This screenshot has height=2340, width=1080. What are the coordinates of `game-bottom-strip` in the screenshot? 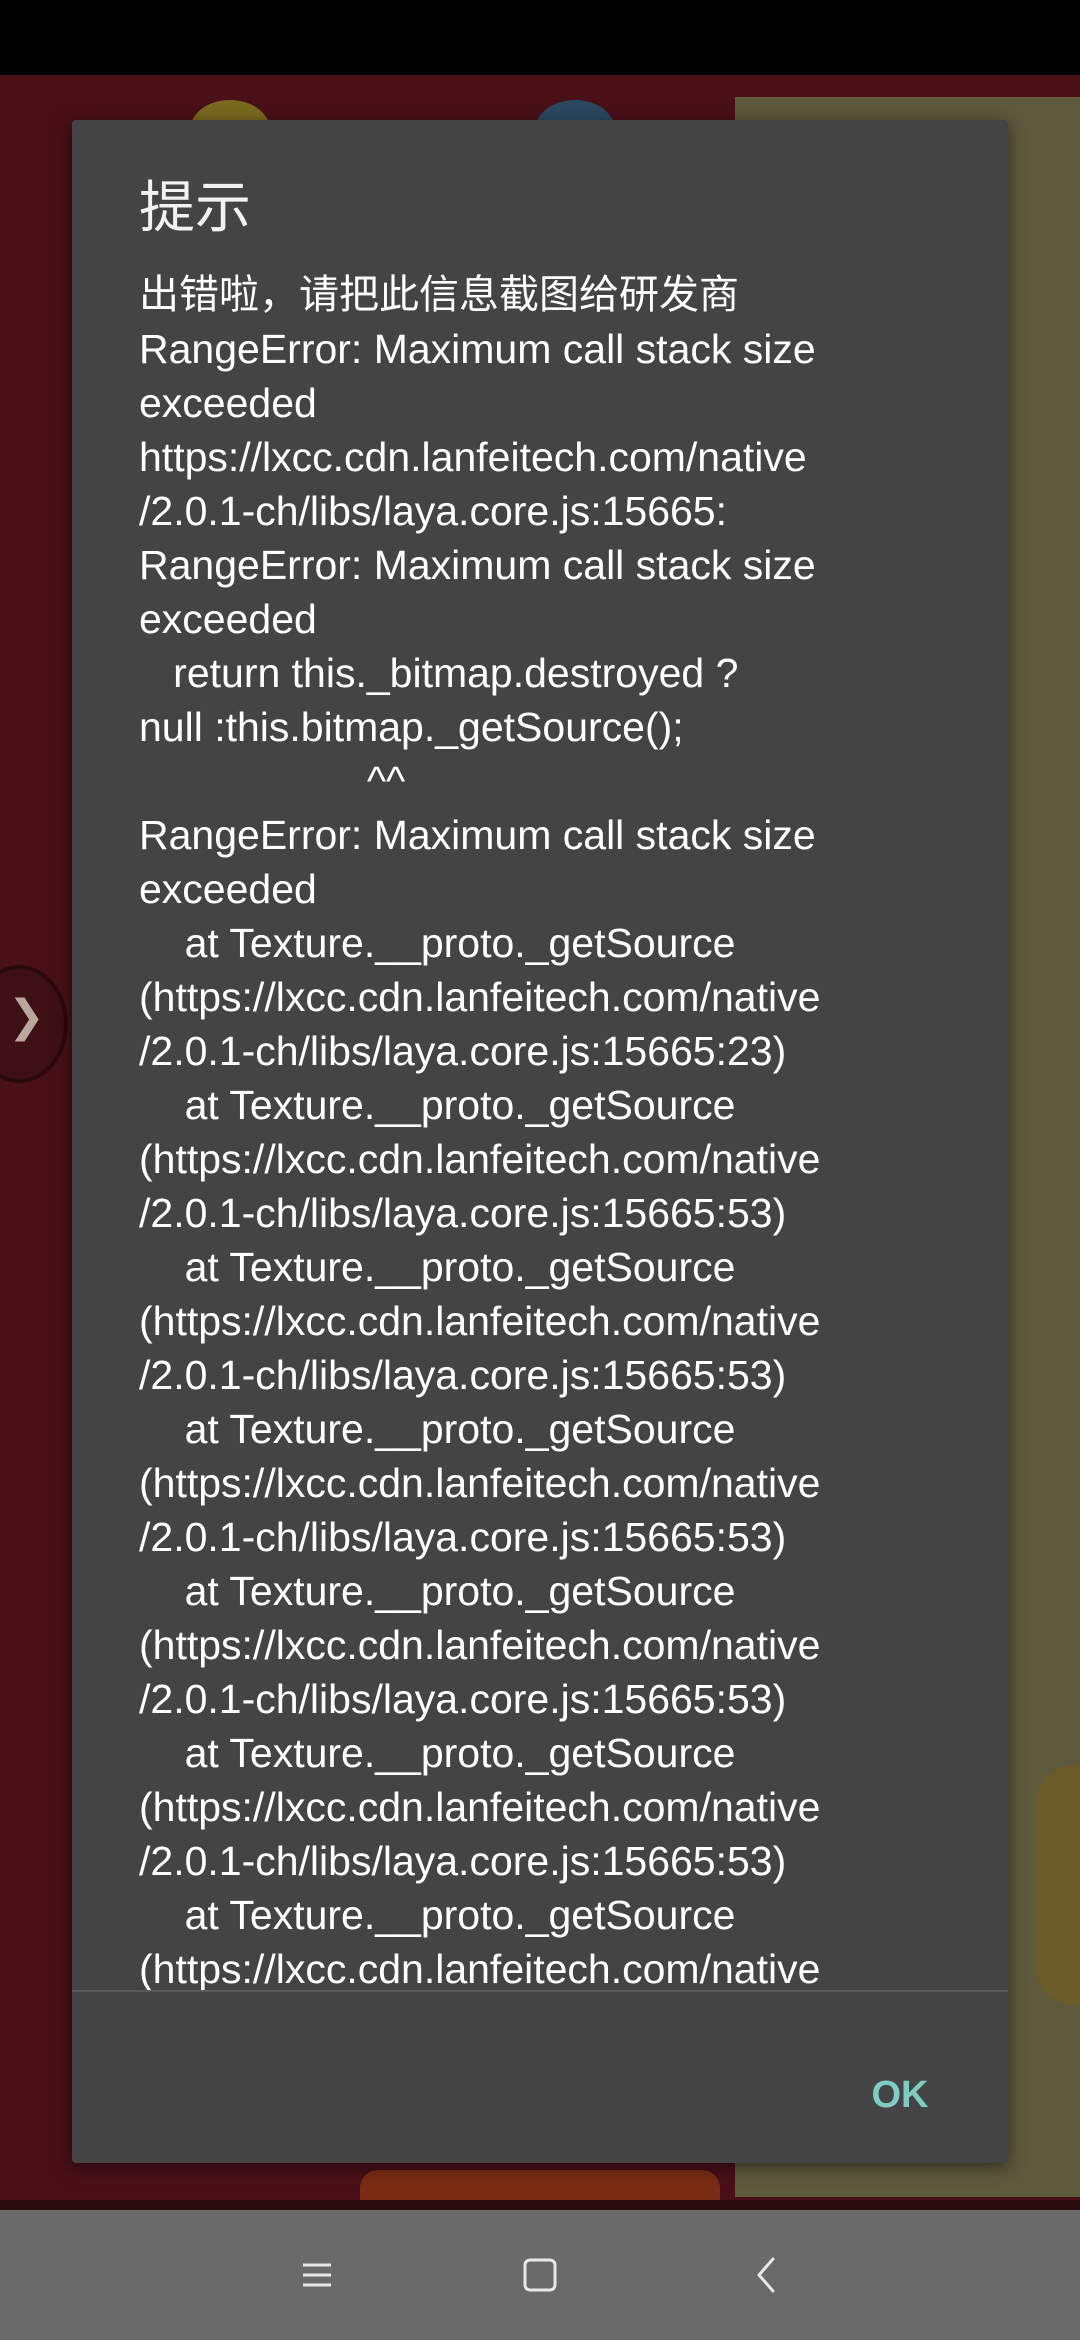 It's located at (540, 2205).